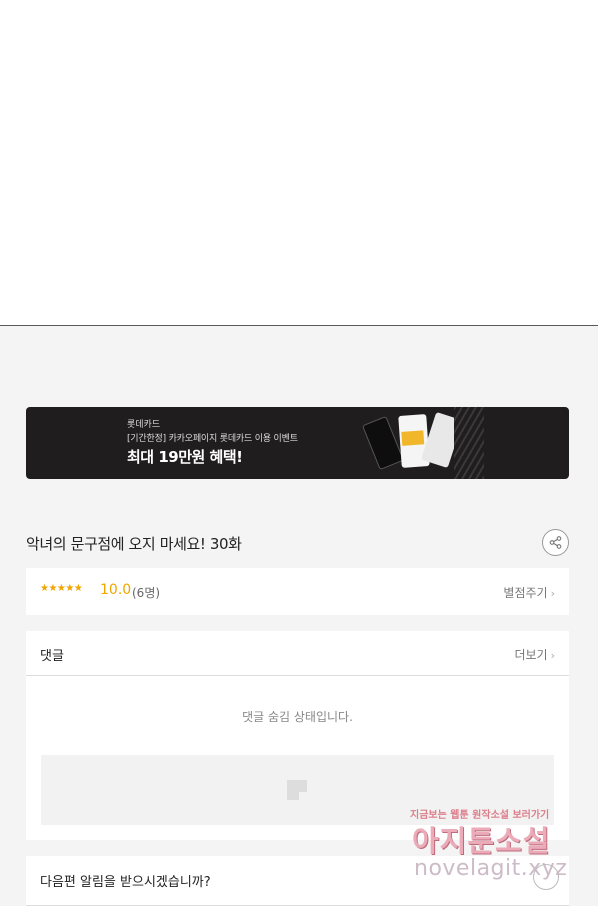 The image size is (598, 906). I want to click on notify-question: 다음편 알림을 받으시겠습니까?, so click(125, 882).